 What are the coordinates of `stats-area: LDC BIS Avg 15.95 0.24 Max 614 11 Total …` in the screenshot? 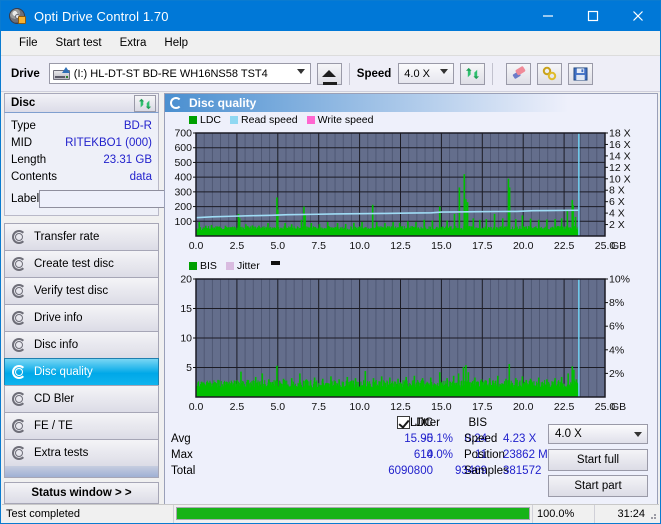 It's located at (411, 461).